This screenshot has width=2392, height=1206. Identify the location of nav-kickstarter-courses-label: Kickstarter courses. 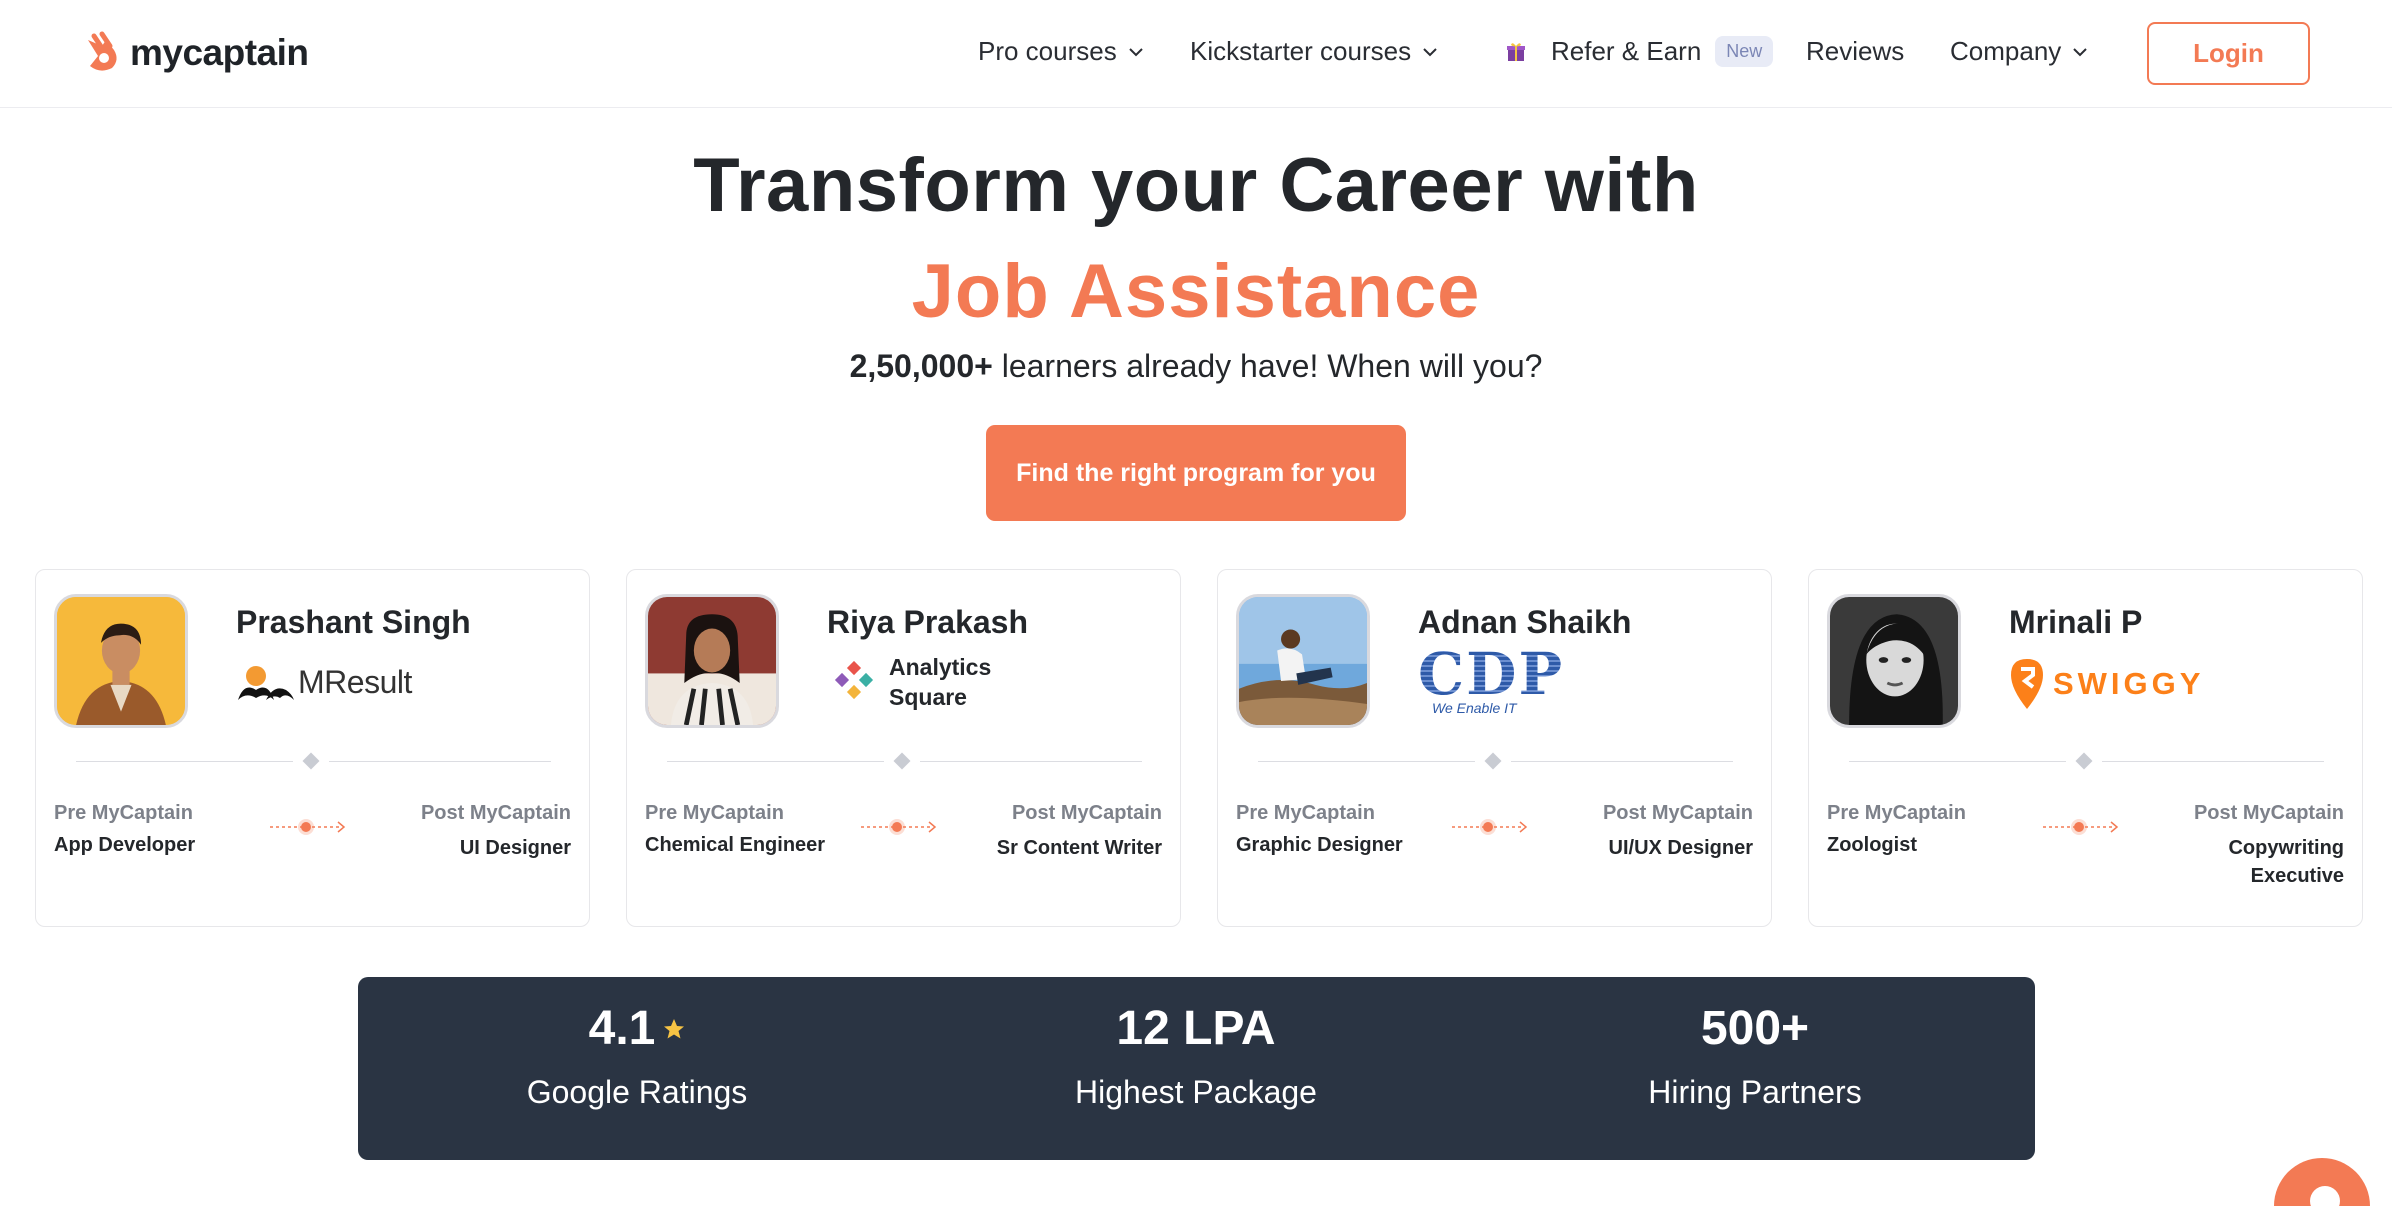
(1301, 51).